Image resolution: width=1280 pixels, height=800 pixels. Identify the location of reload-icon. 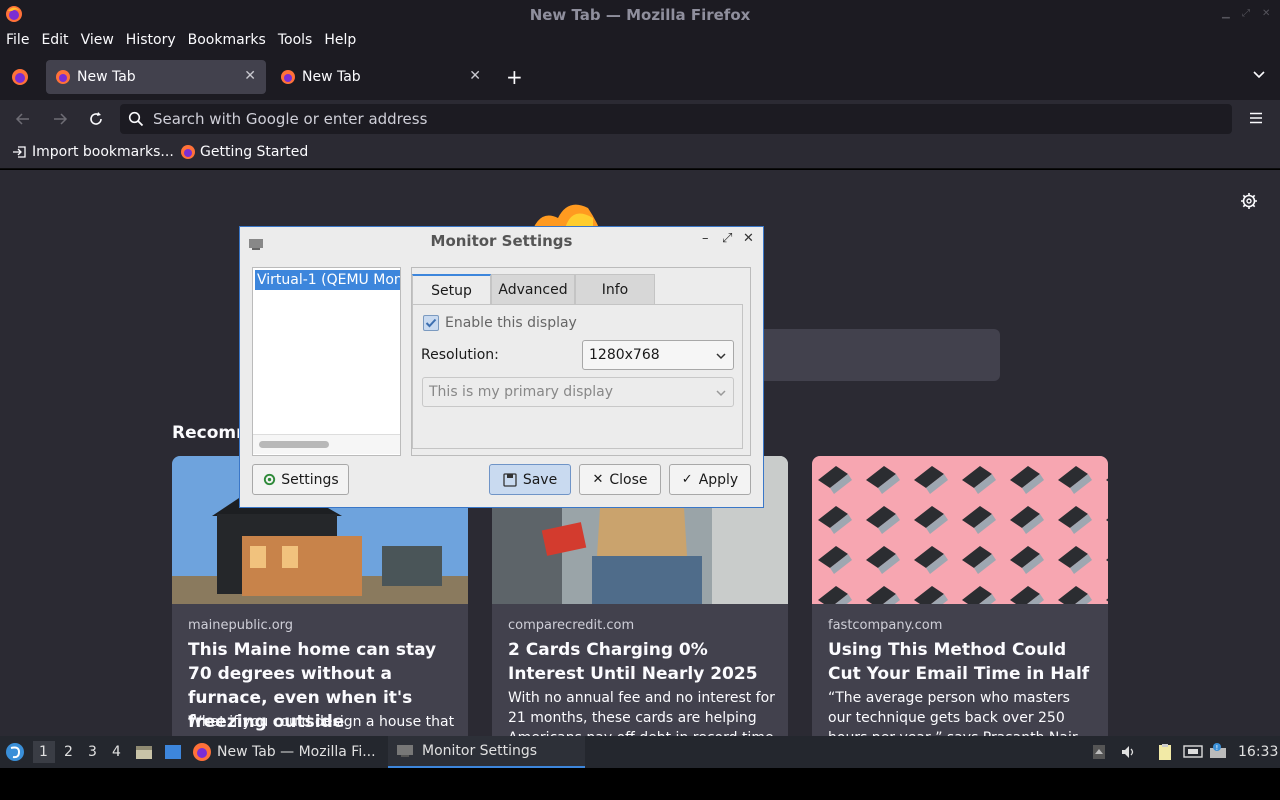
(96, 119).